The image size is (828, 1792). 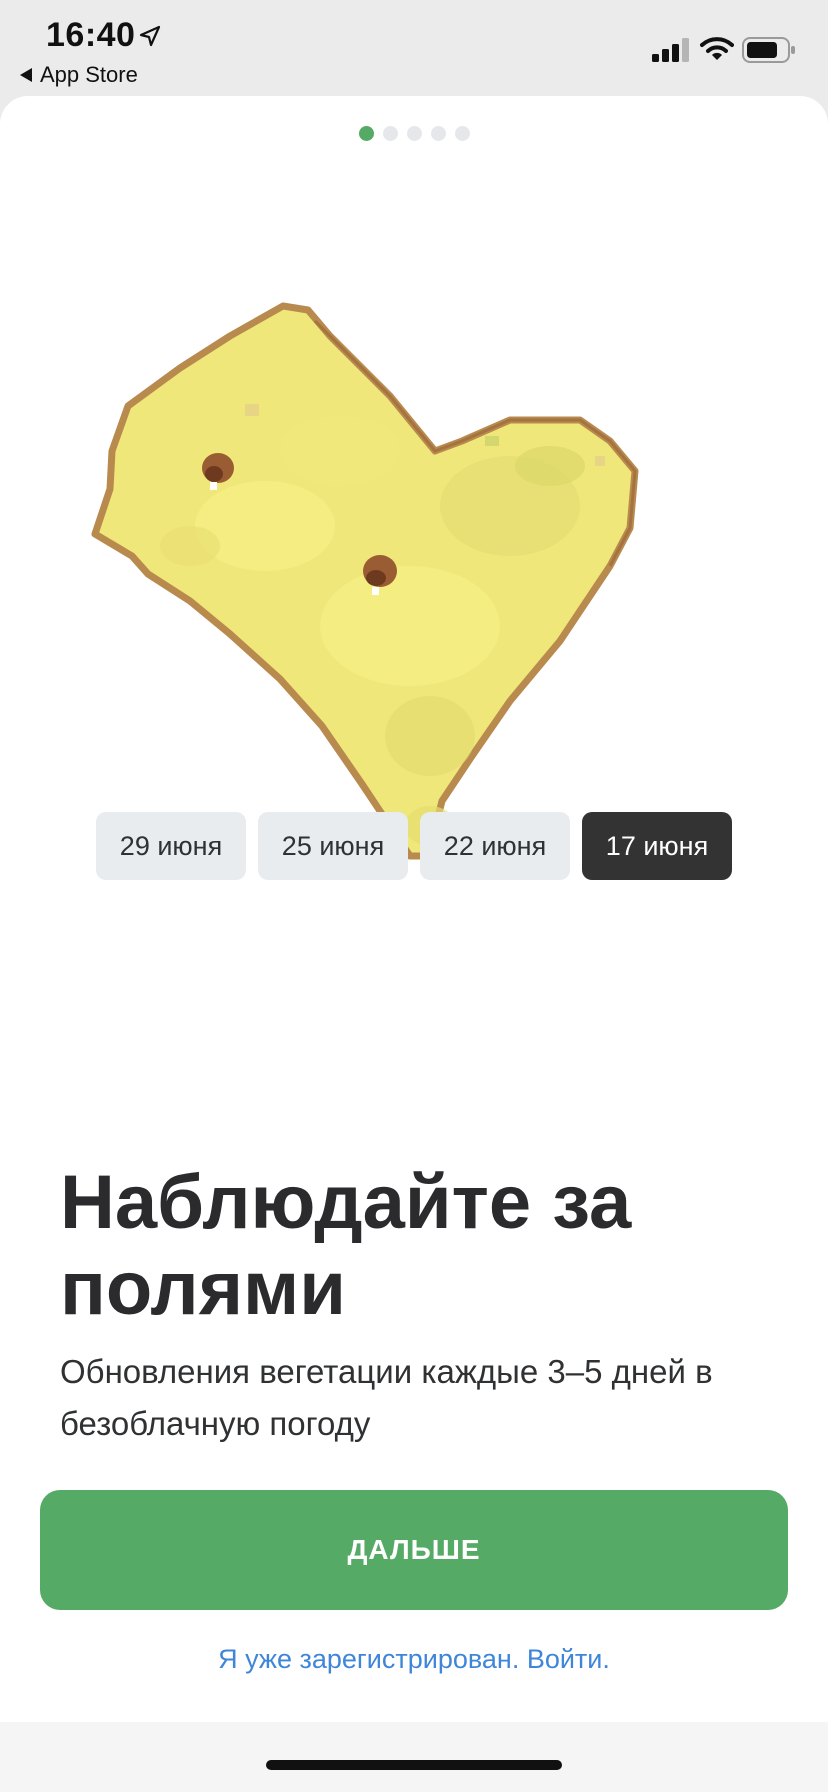 What do you see at coordinates (414, 1757) in the screenshot?
I see `bottom-safe-area` at bounding box center [414, 1757].